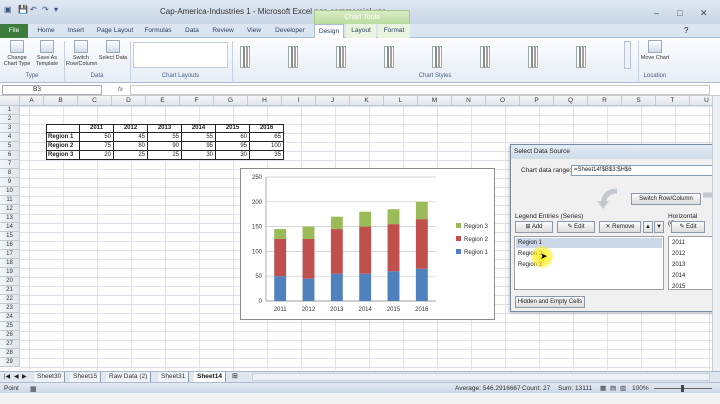 The image size is (720, 404). Describe the element at coordinates (254, 31) in the screenshot. I see `tab-view: View` at that location.